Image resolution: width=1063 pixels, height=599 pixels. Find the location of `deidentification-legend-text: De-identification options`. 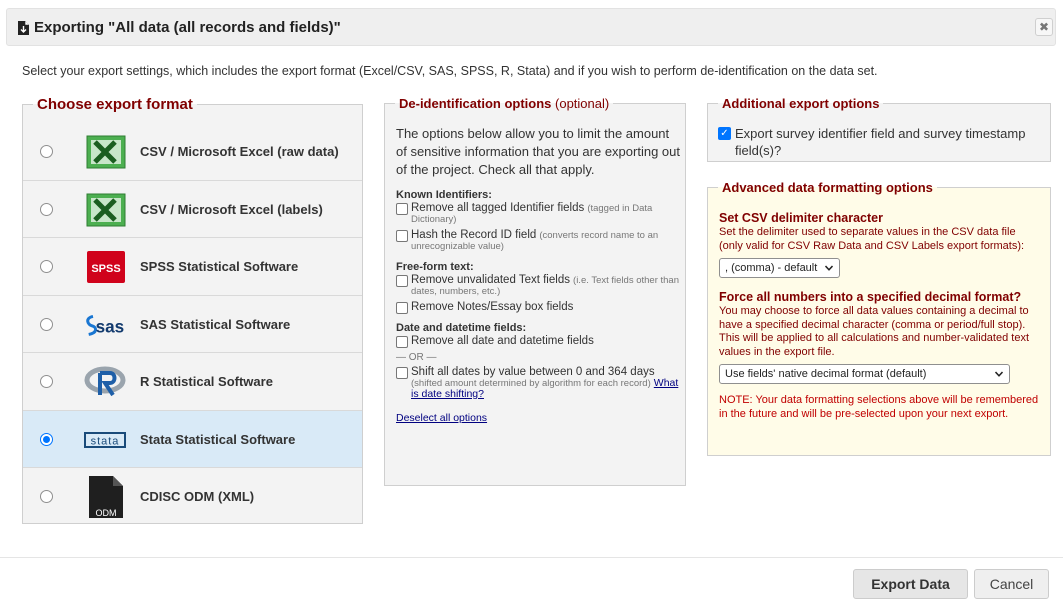

deidentification-legend-text: De-identification options is located at coordinates (475, 103).